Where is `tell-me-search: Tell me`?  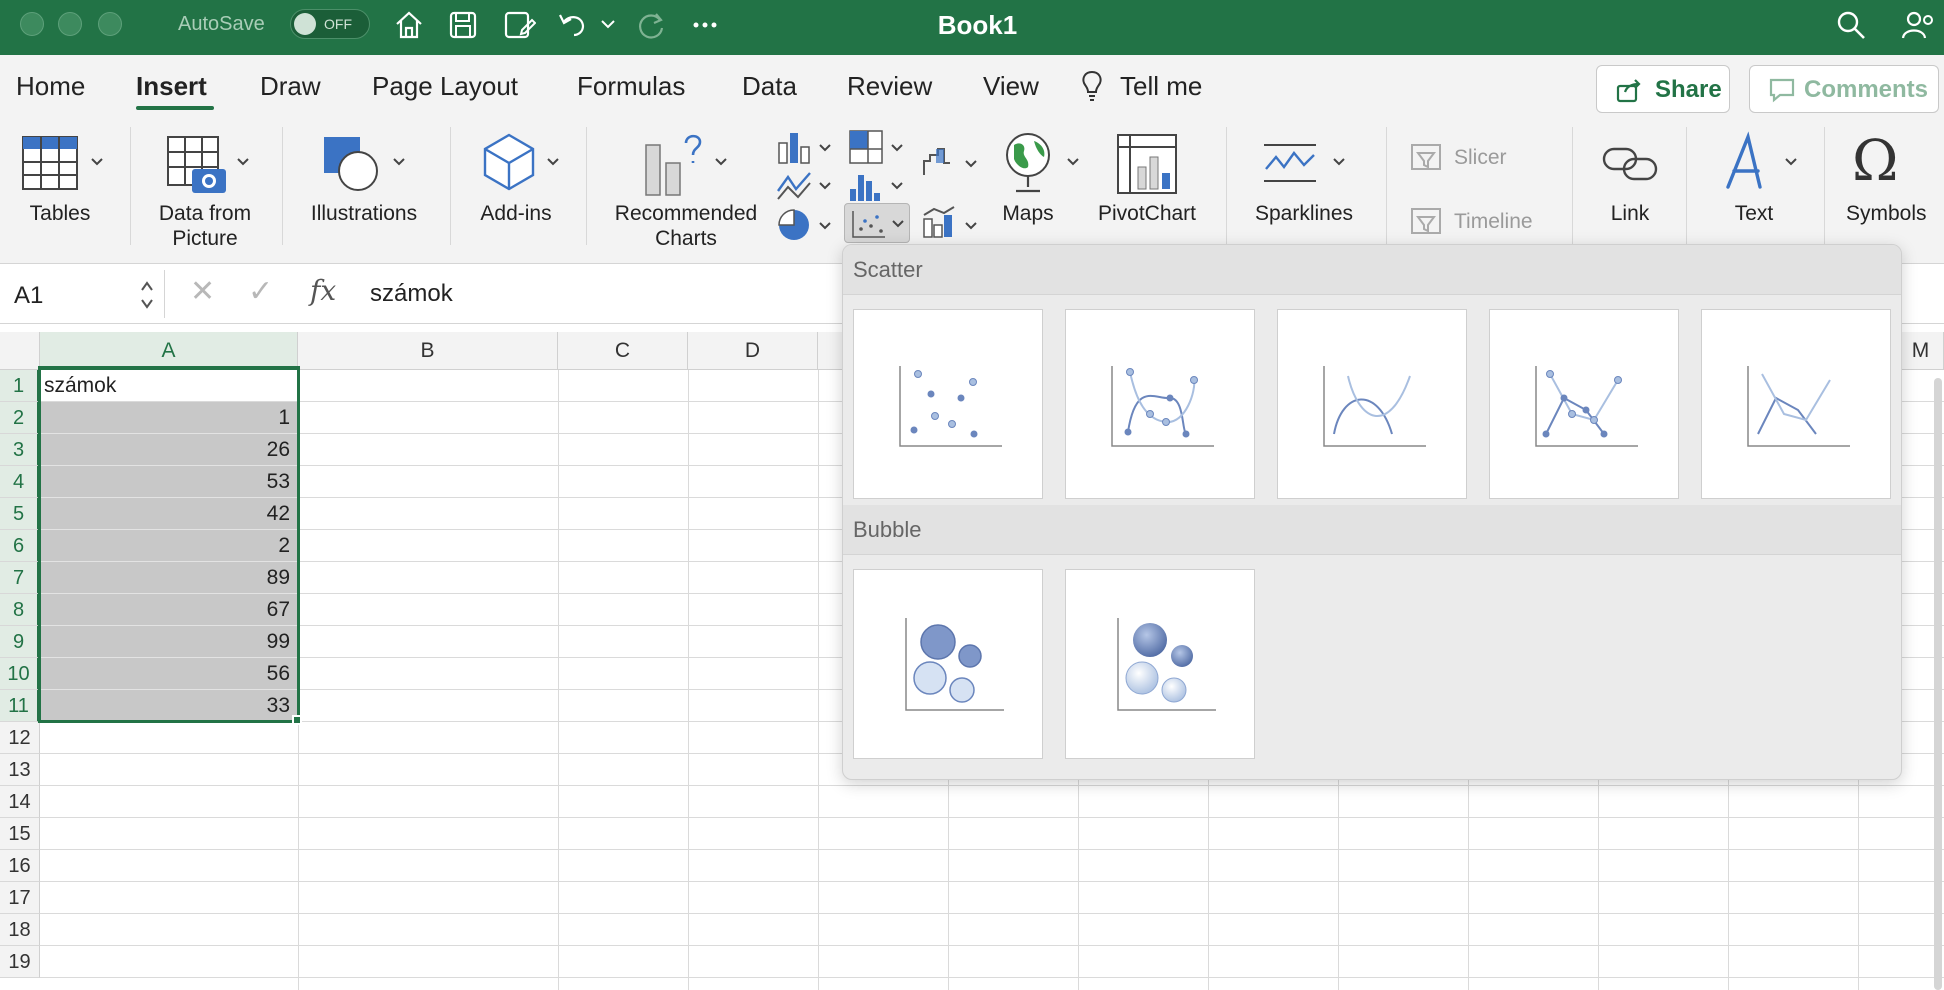
tell-me-search: Tell me is located at coordinates (1161, 86).